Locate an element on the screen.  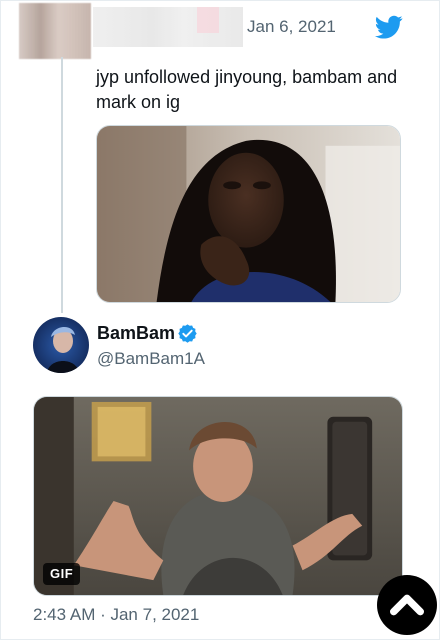
avatar is located at coordinates (61, 345).